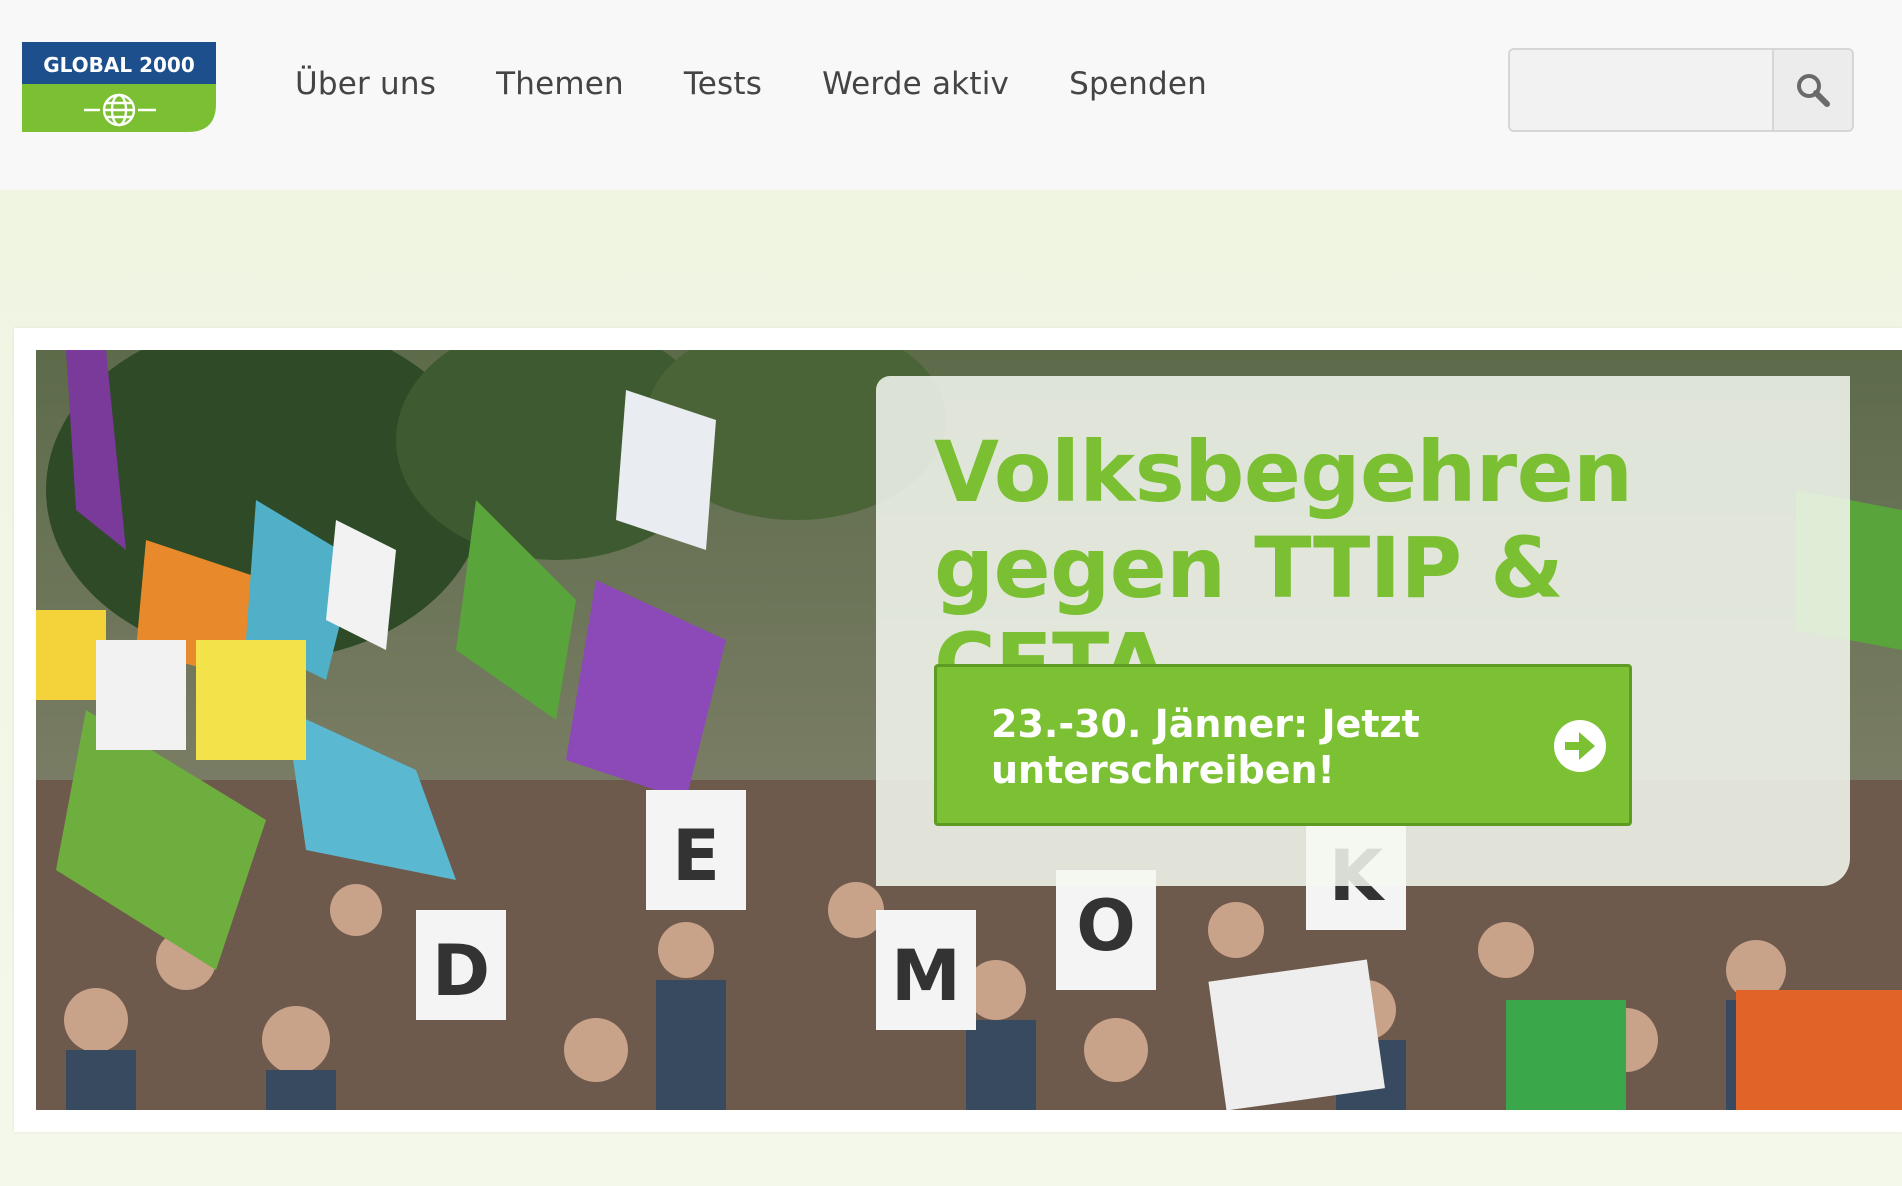  I want to click on photo-letter-m: M, so click(926, 976).